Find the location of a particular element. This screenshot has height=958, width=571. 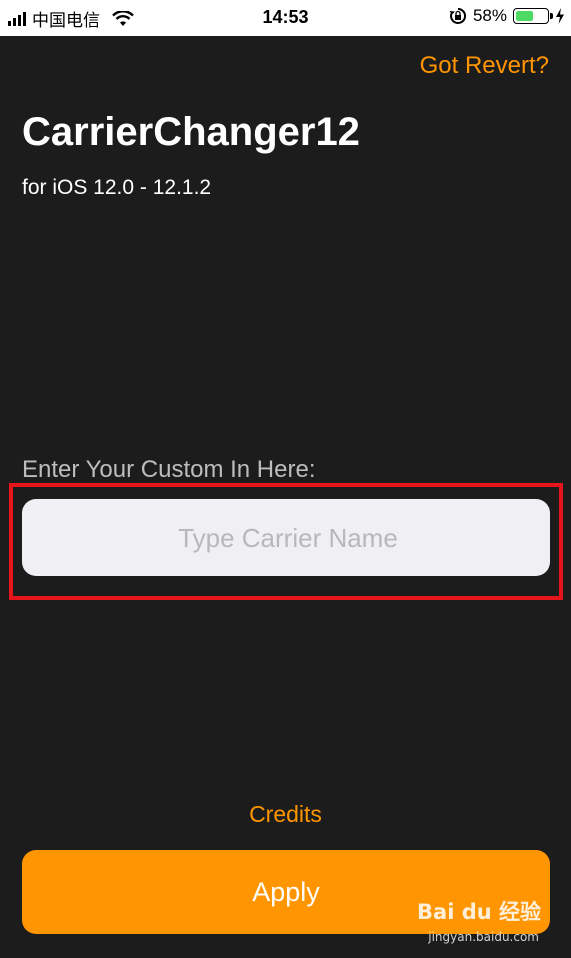

battery-icon is located at coordinates (533, 16).